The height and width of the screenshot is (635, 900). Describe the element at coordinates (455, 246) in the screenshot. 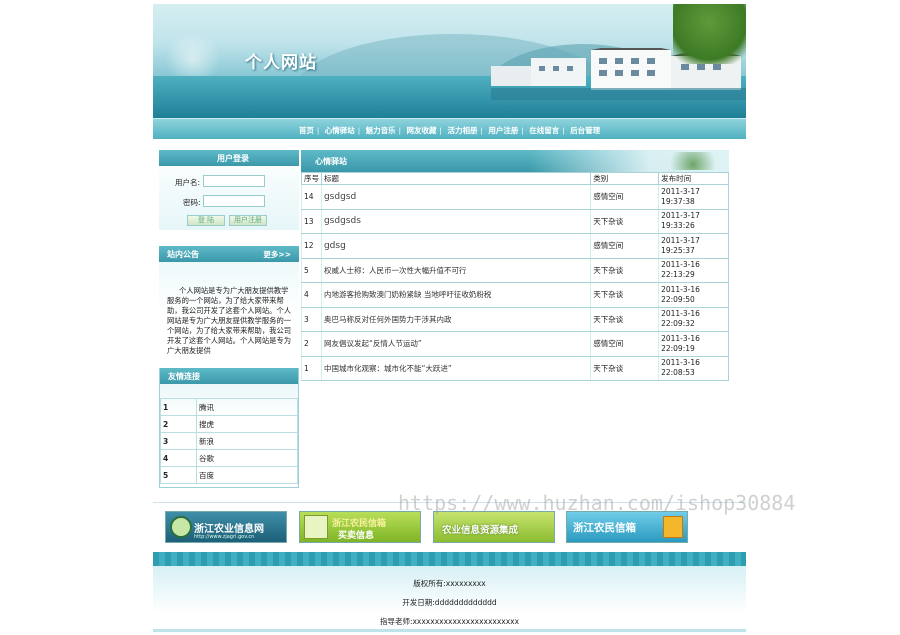

I see `post-title-link: gdsg` at that location.